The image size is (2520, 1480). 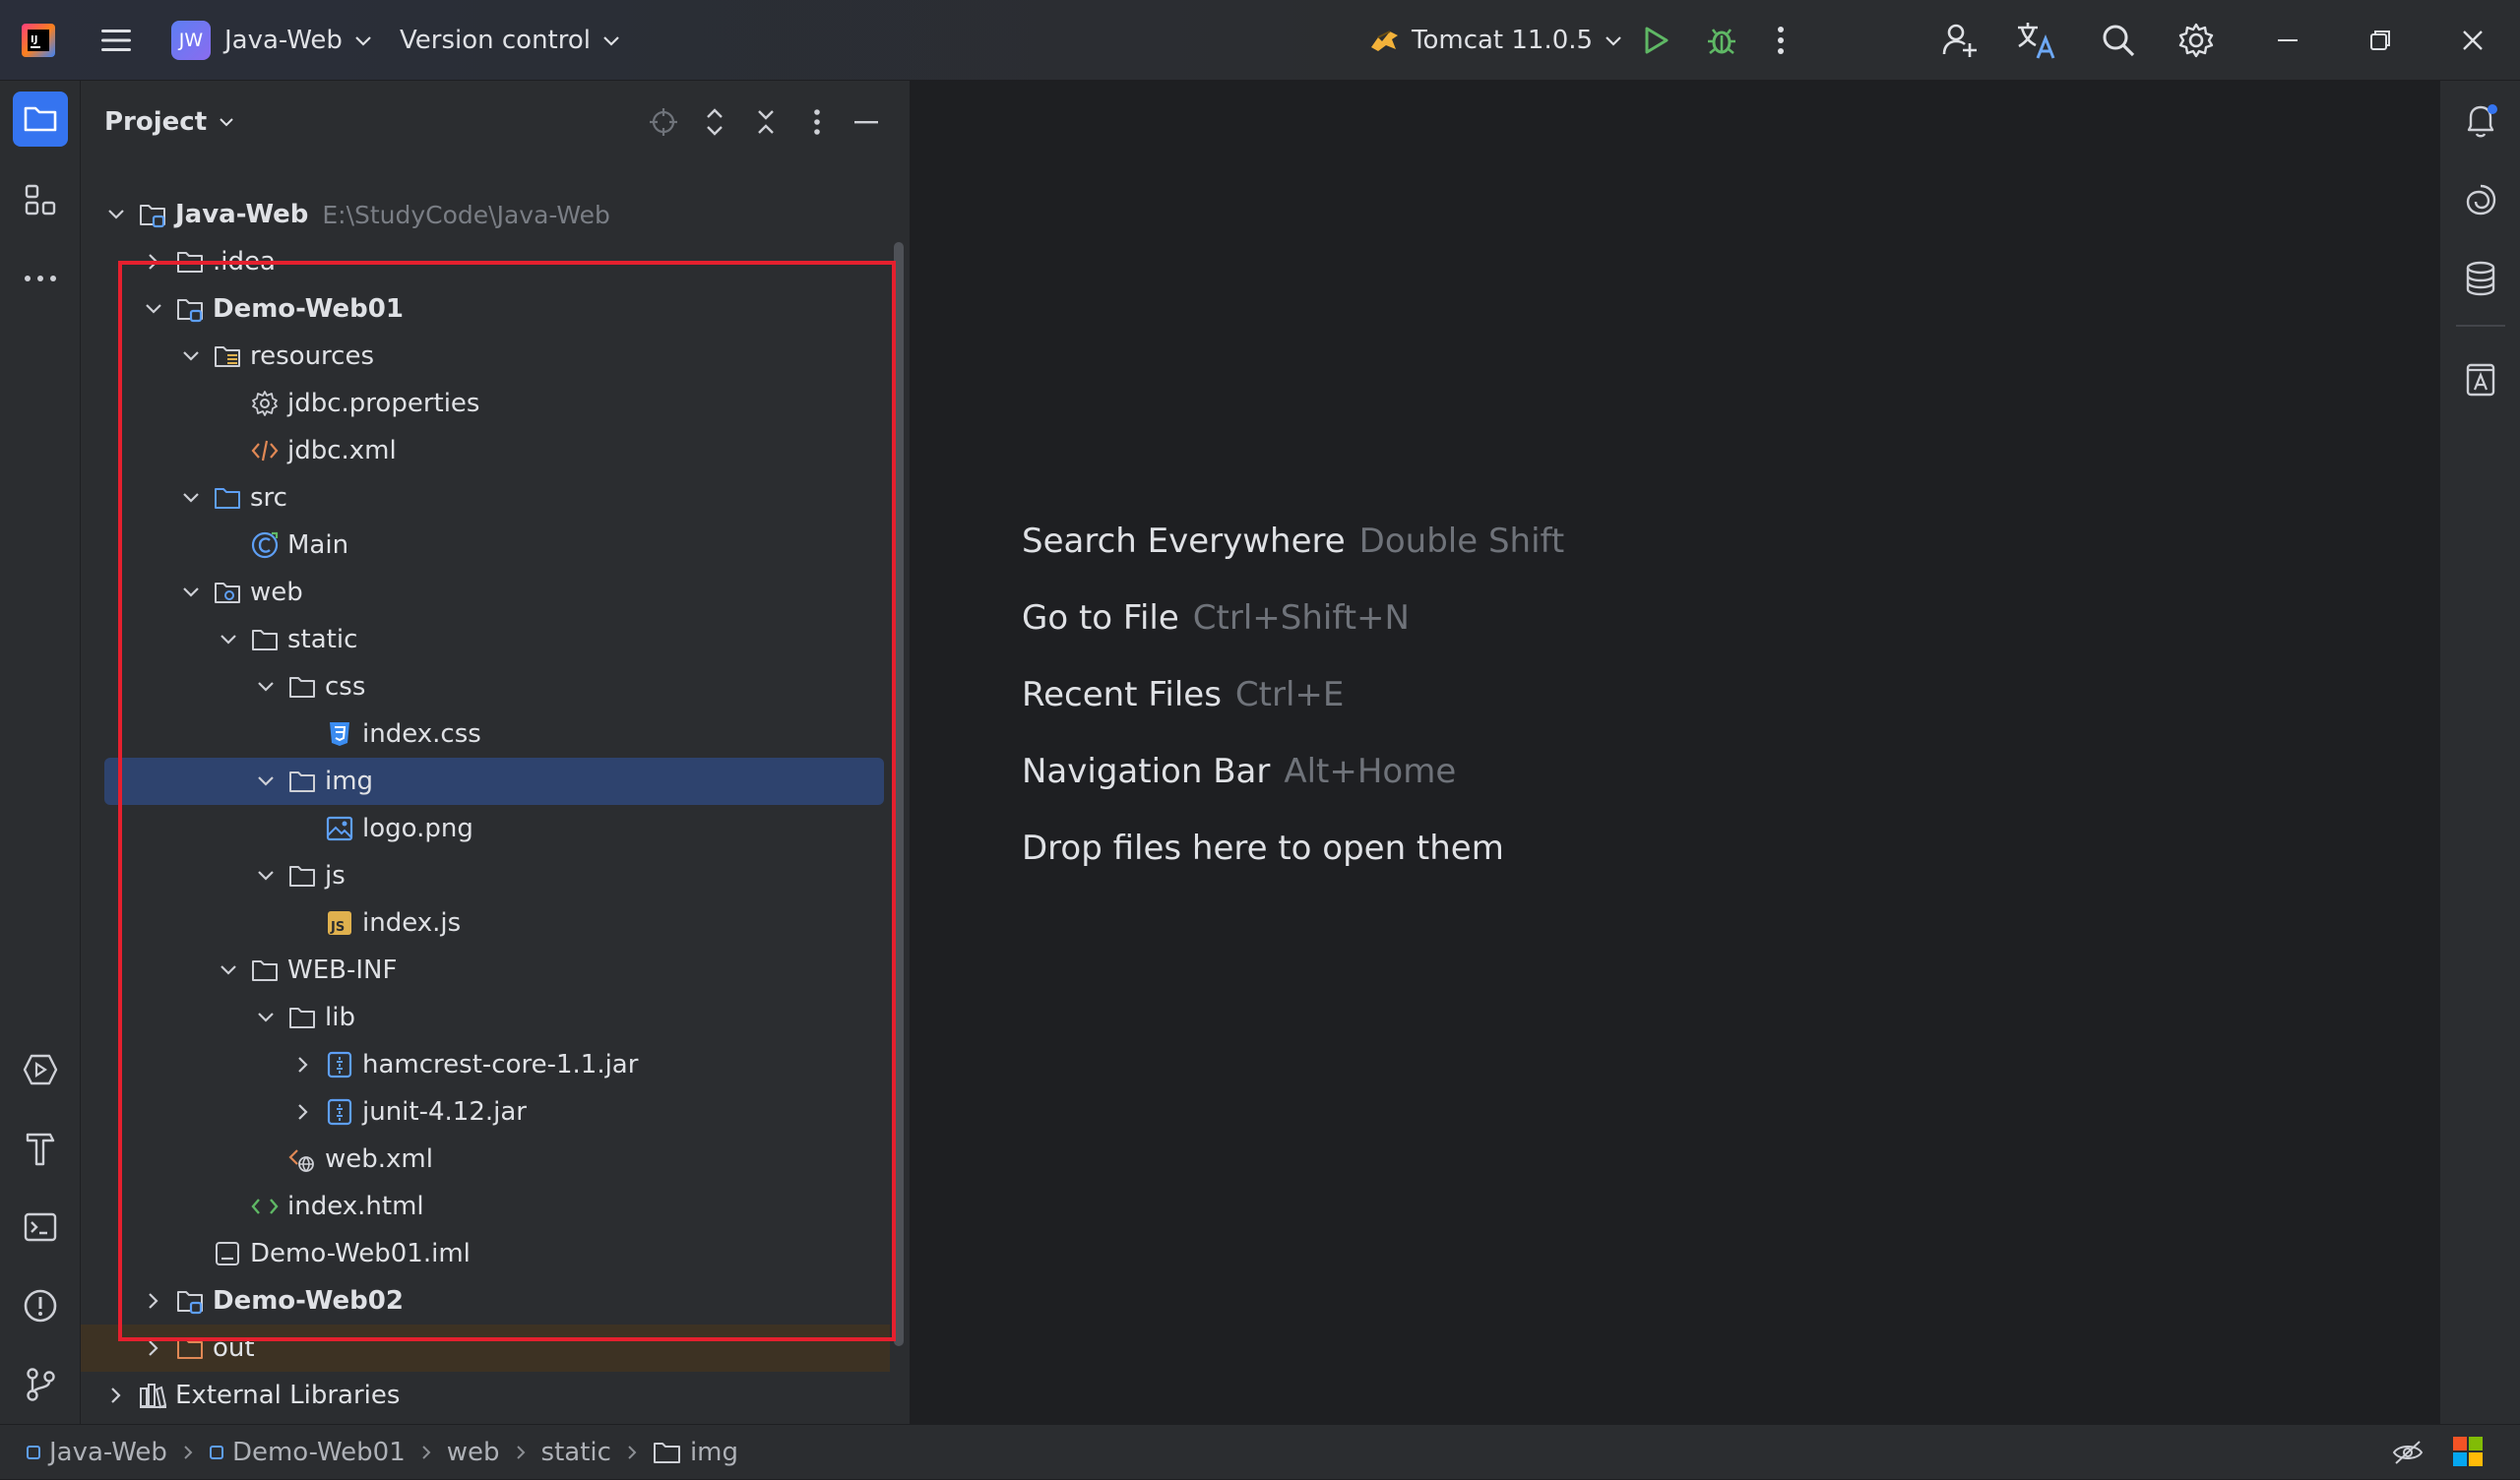 I want to click on svg-text: IJ, so click(x=34, y=39).